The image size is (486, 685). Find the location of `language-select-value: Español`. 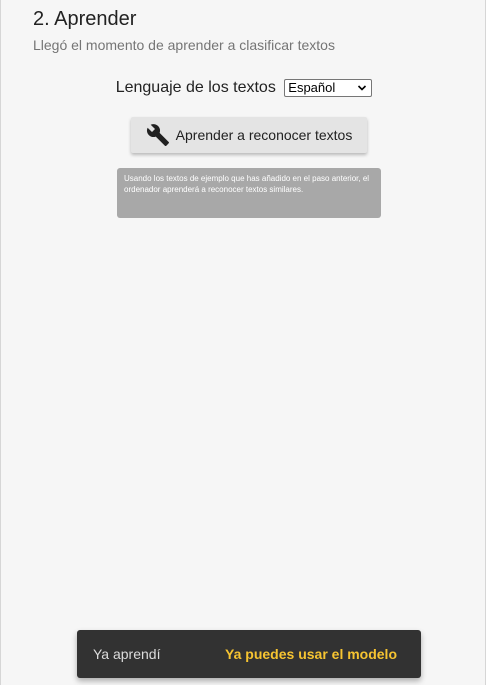

language-select-value: Español is located at coordinates (312, 87).